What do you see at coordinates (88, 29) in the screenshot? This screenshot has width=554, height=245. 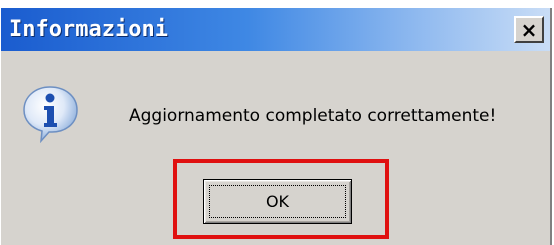 I see `dialog-title: Informazioni` at bounding box center [88, 29].